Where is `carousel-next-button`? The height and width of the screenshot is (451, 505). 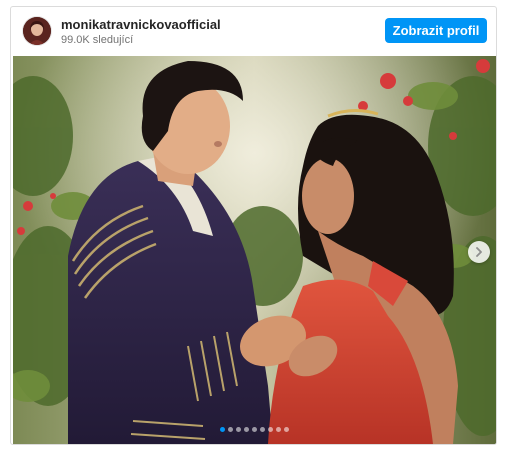
carousel-next-button is located at coordinates (479, 252).